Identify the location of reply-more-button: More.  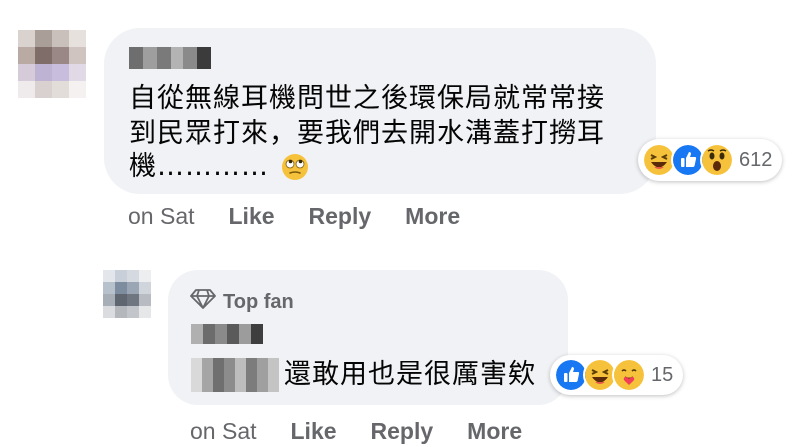
(494, 431).